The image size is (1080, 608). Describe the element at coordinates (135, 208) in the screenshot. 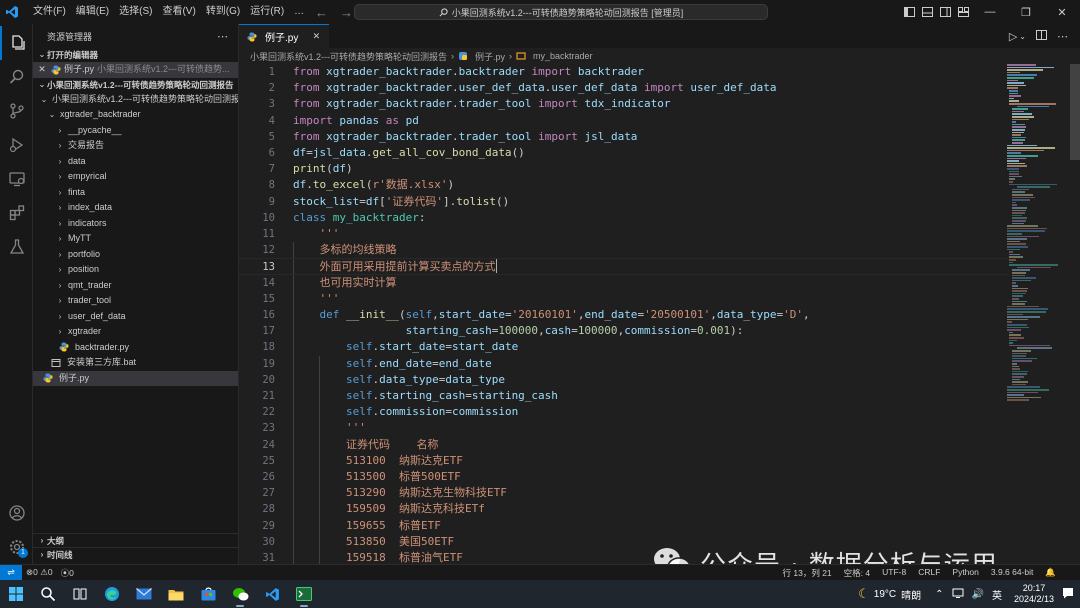

I see `file-tree-item: › index_data` at that location.